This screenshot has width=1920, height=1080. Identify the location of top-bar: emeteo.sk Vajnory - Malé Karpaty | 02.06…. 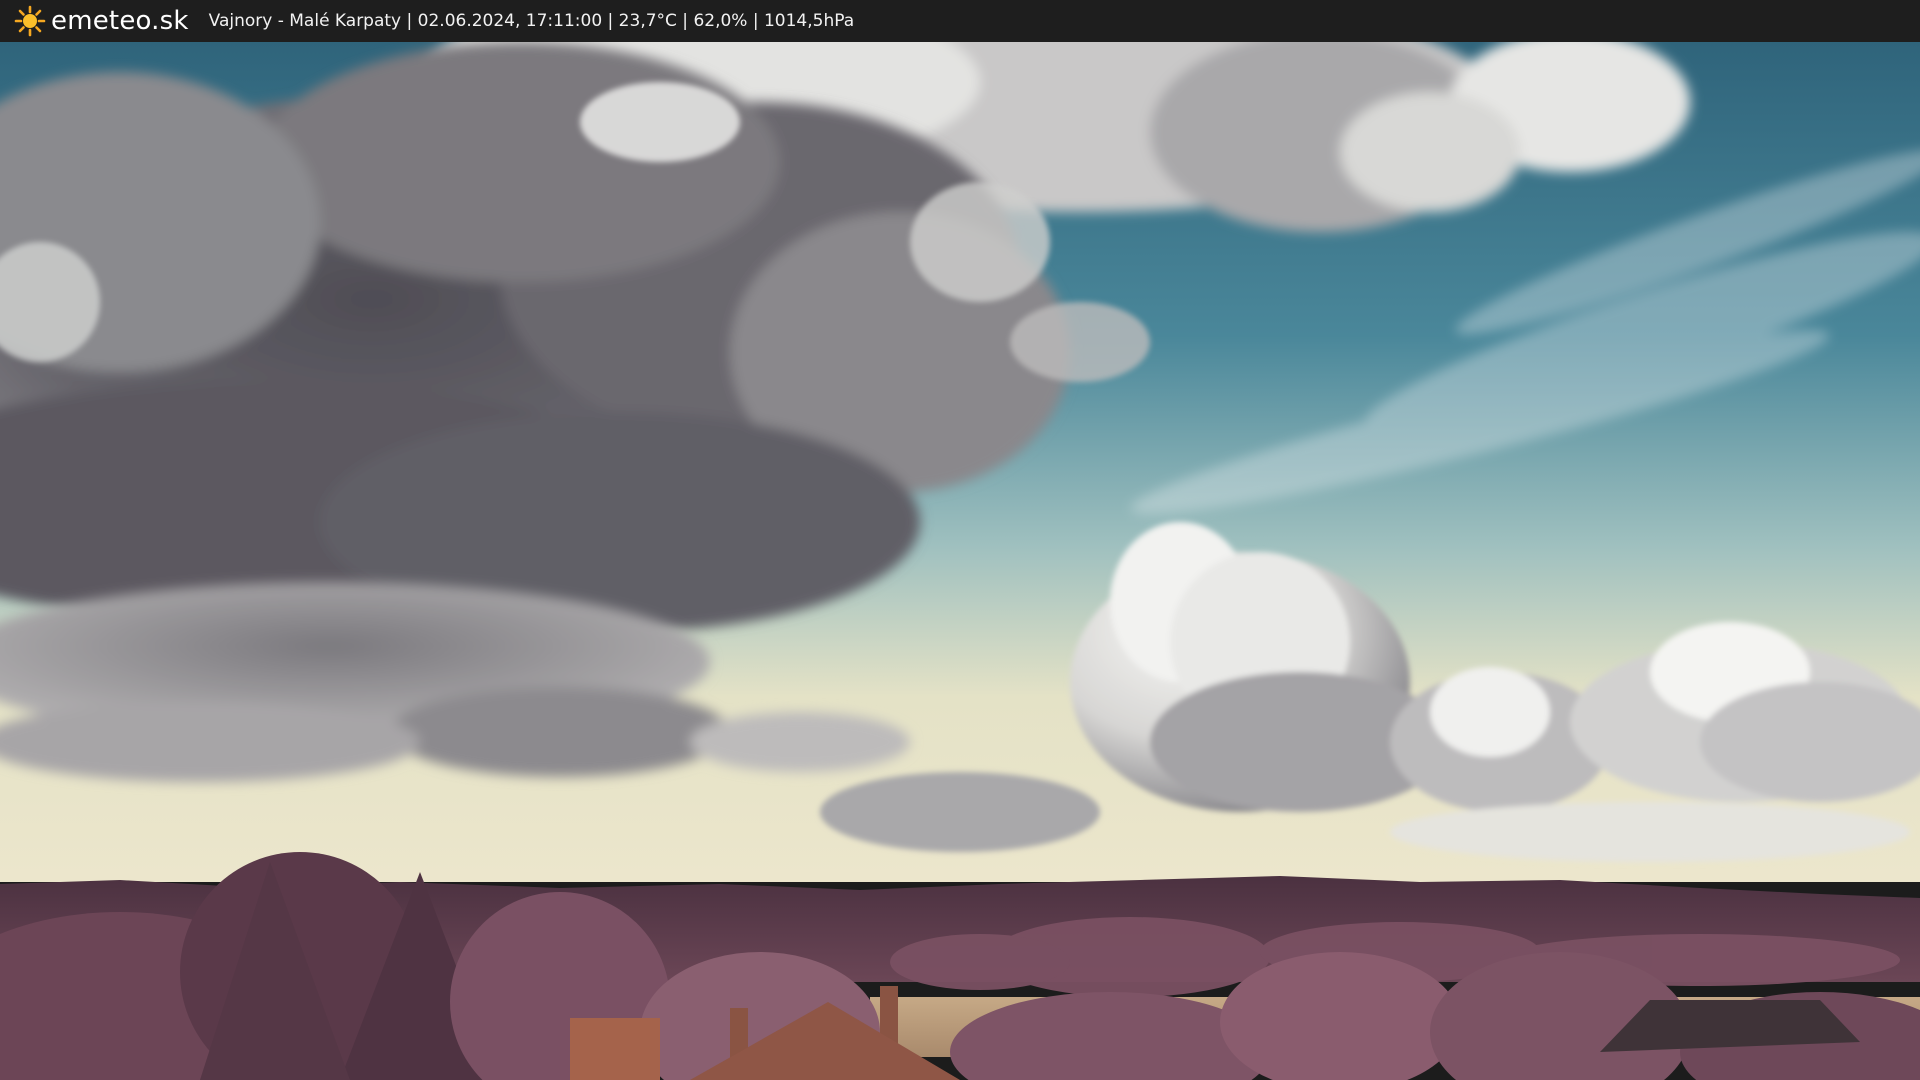
(960, 21).